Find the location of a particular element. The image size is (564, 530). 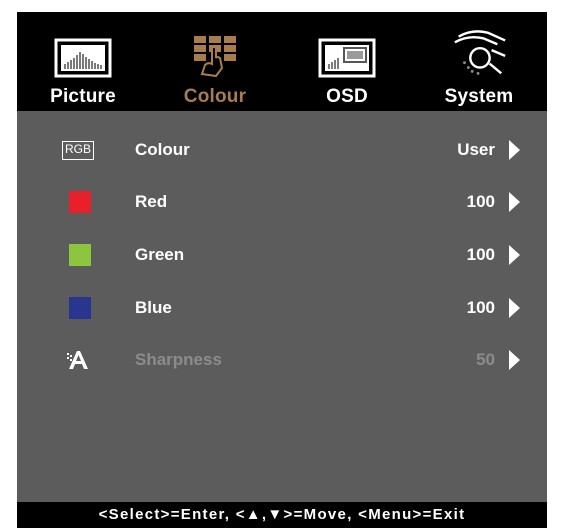

system-icon is located at coordinates (479, 54).